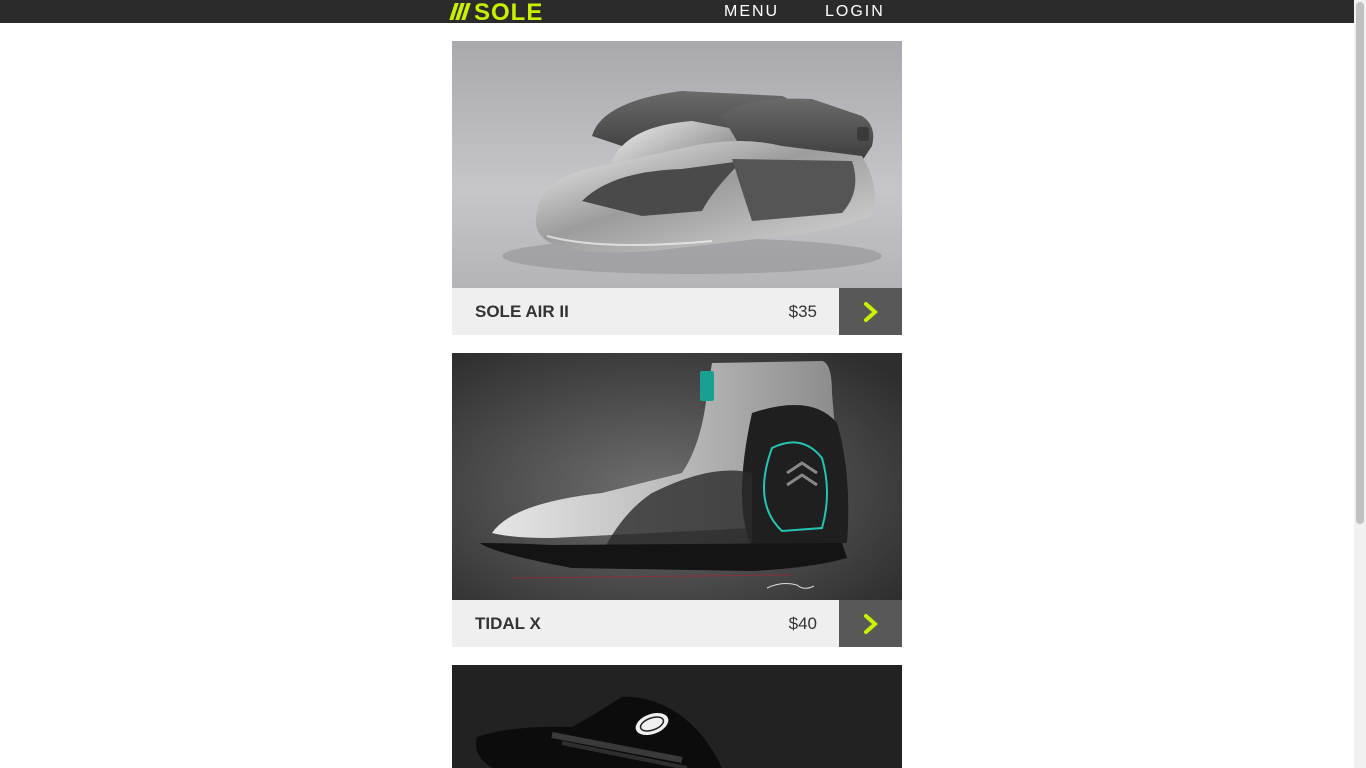  Describe the element at coordinates (677, 311) in the screenshot. I see `product-info-bar: SOLE AIR II $35` at that location.